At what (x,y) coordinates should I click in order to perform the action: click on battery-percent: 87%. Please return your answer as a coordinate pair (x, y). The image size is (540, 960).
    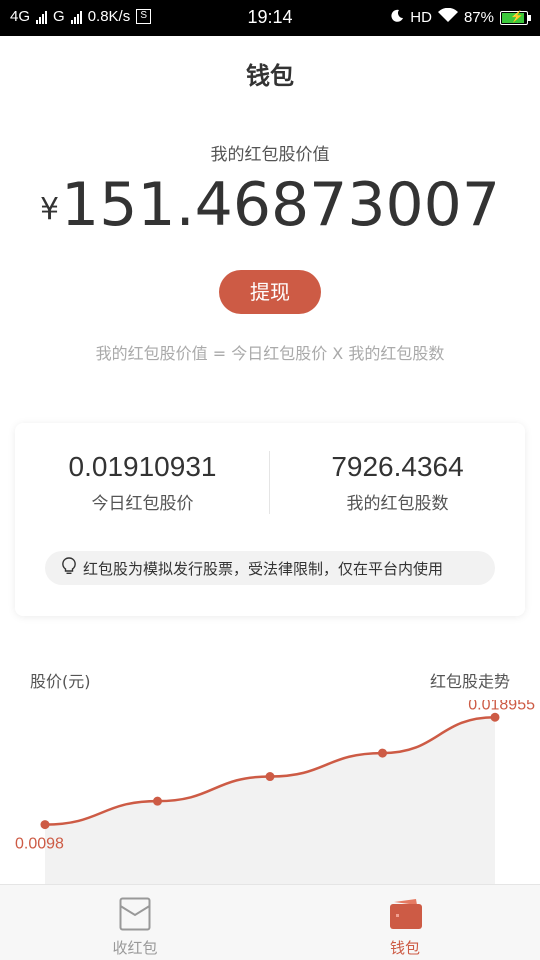
    Looking at the image, I should click on (478, 17).